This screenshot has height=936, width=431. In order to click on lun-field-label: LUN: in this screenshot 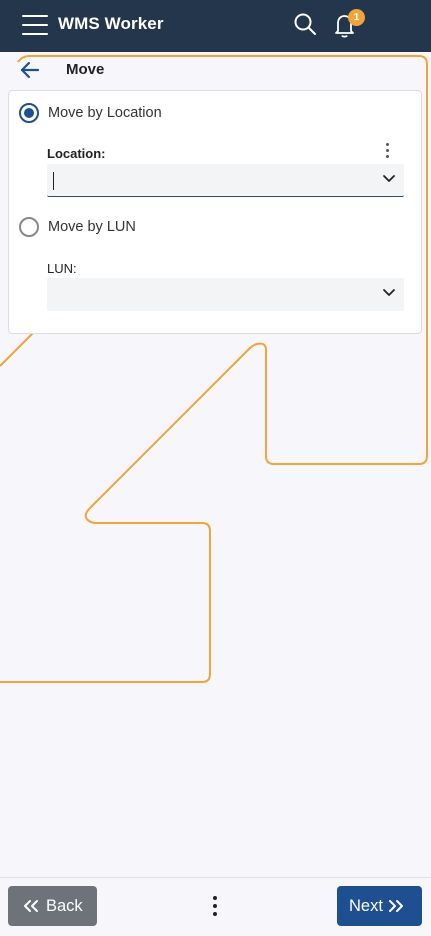, I will do `click(62, 268)`.